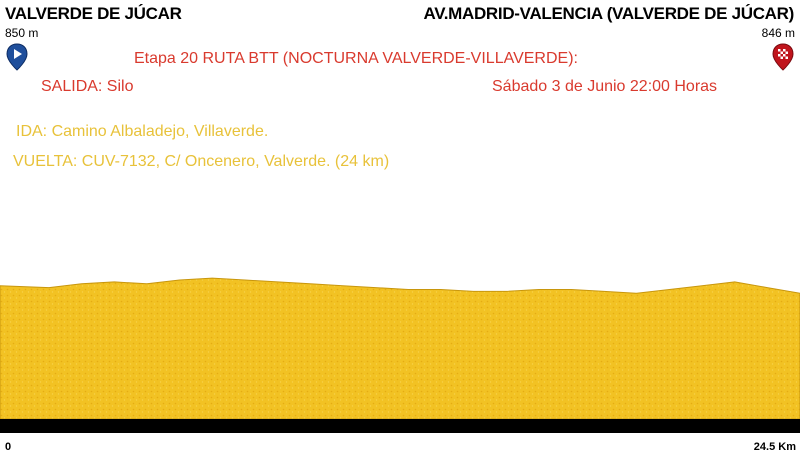  I want to click on play-arrow-icon, so click(17, 57).